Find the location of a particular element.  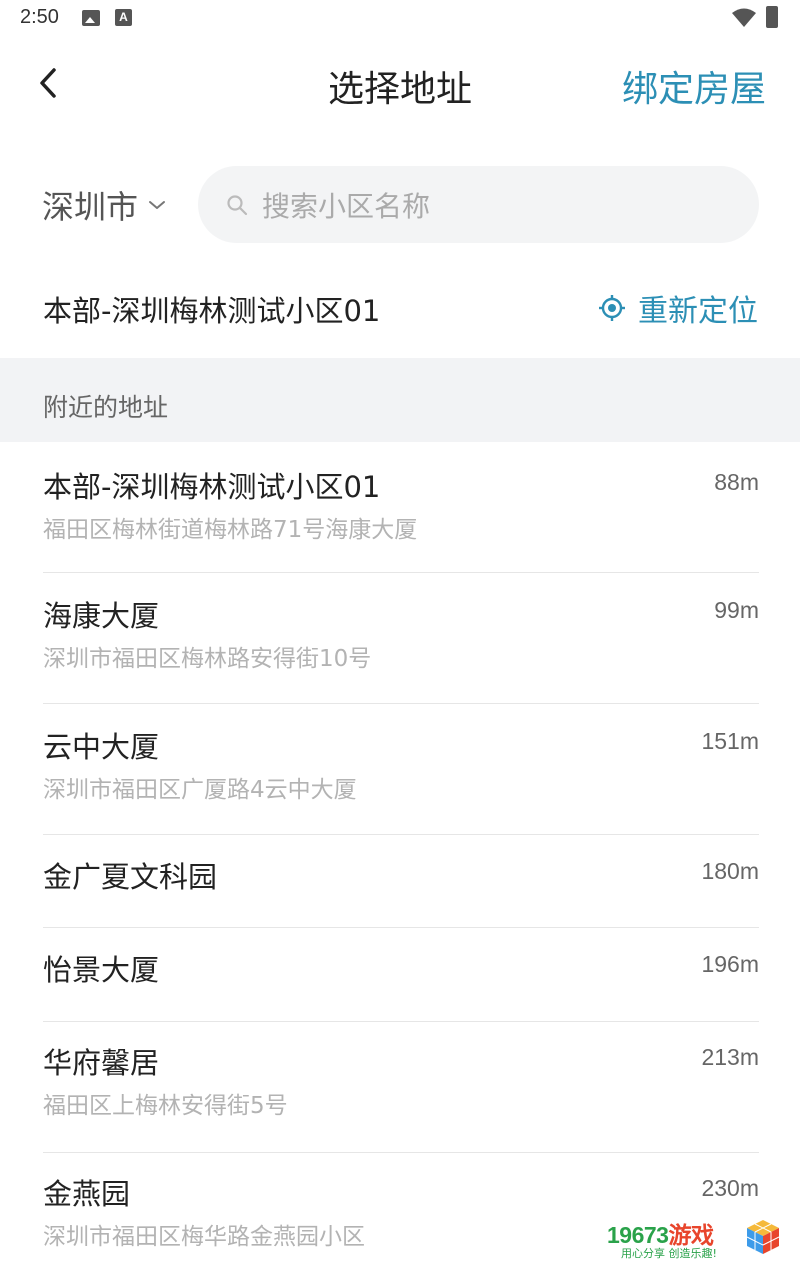

item-address: 深圳市福田区梅华路金燕园小区 is located at coordinates (204, 1237).